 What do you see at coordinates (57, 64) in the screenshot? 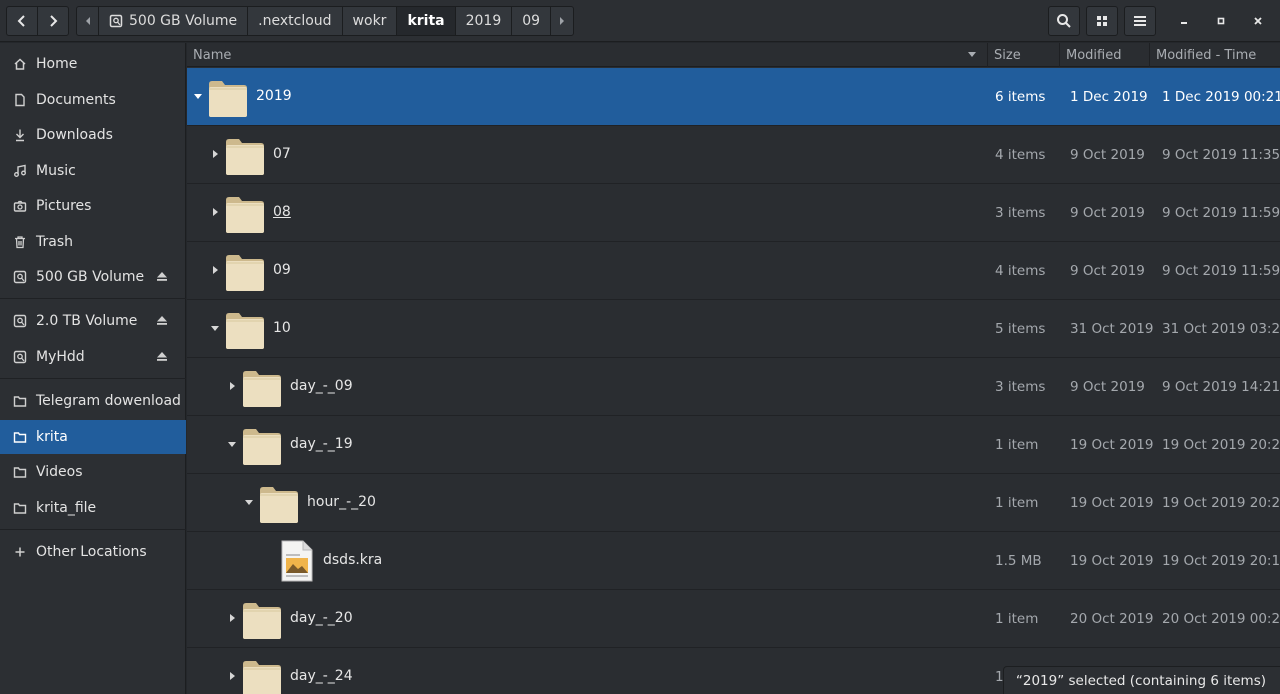
I see `sidebar-item-label: Home` at bounding box center [57, 64].